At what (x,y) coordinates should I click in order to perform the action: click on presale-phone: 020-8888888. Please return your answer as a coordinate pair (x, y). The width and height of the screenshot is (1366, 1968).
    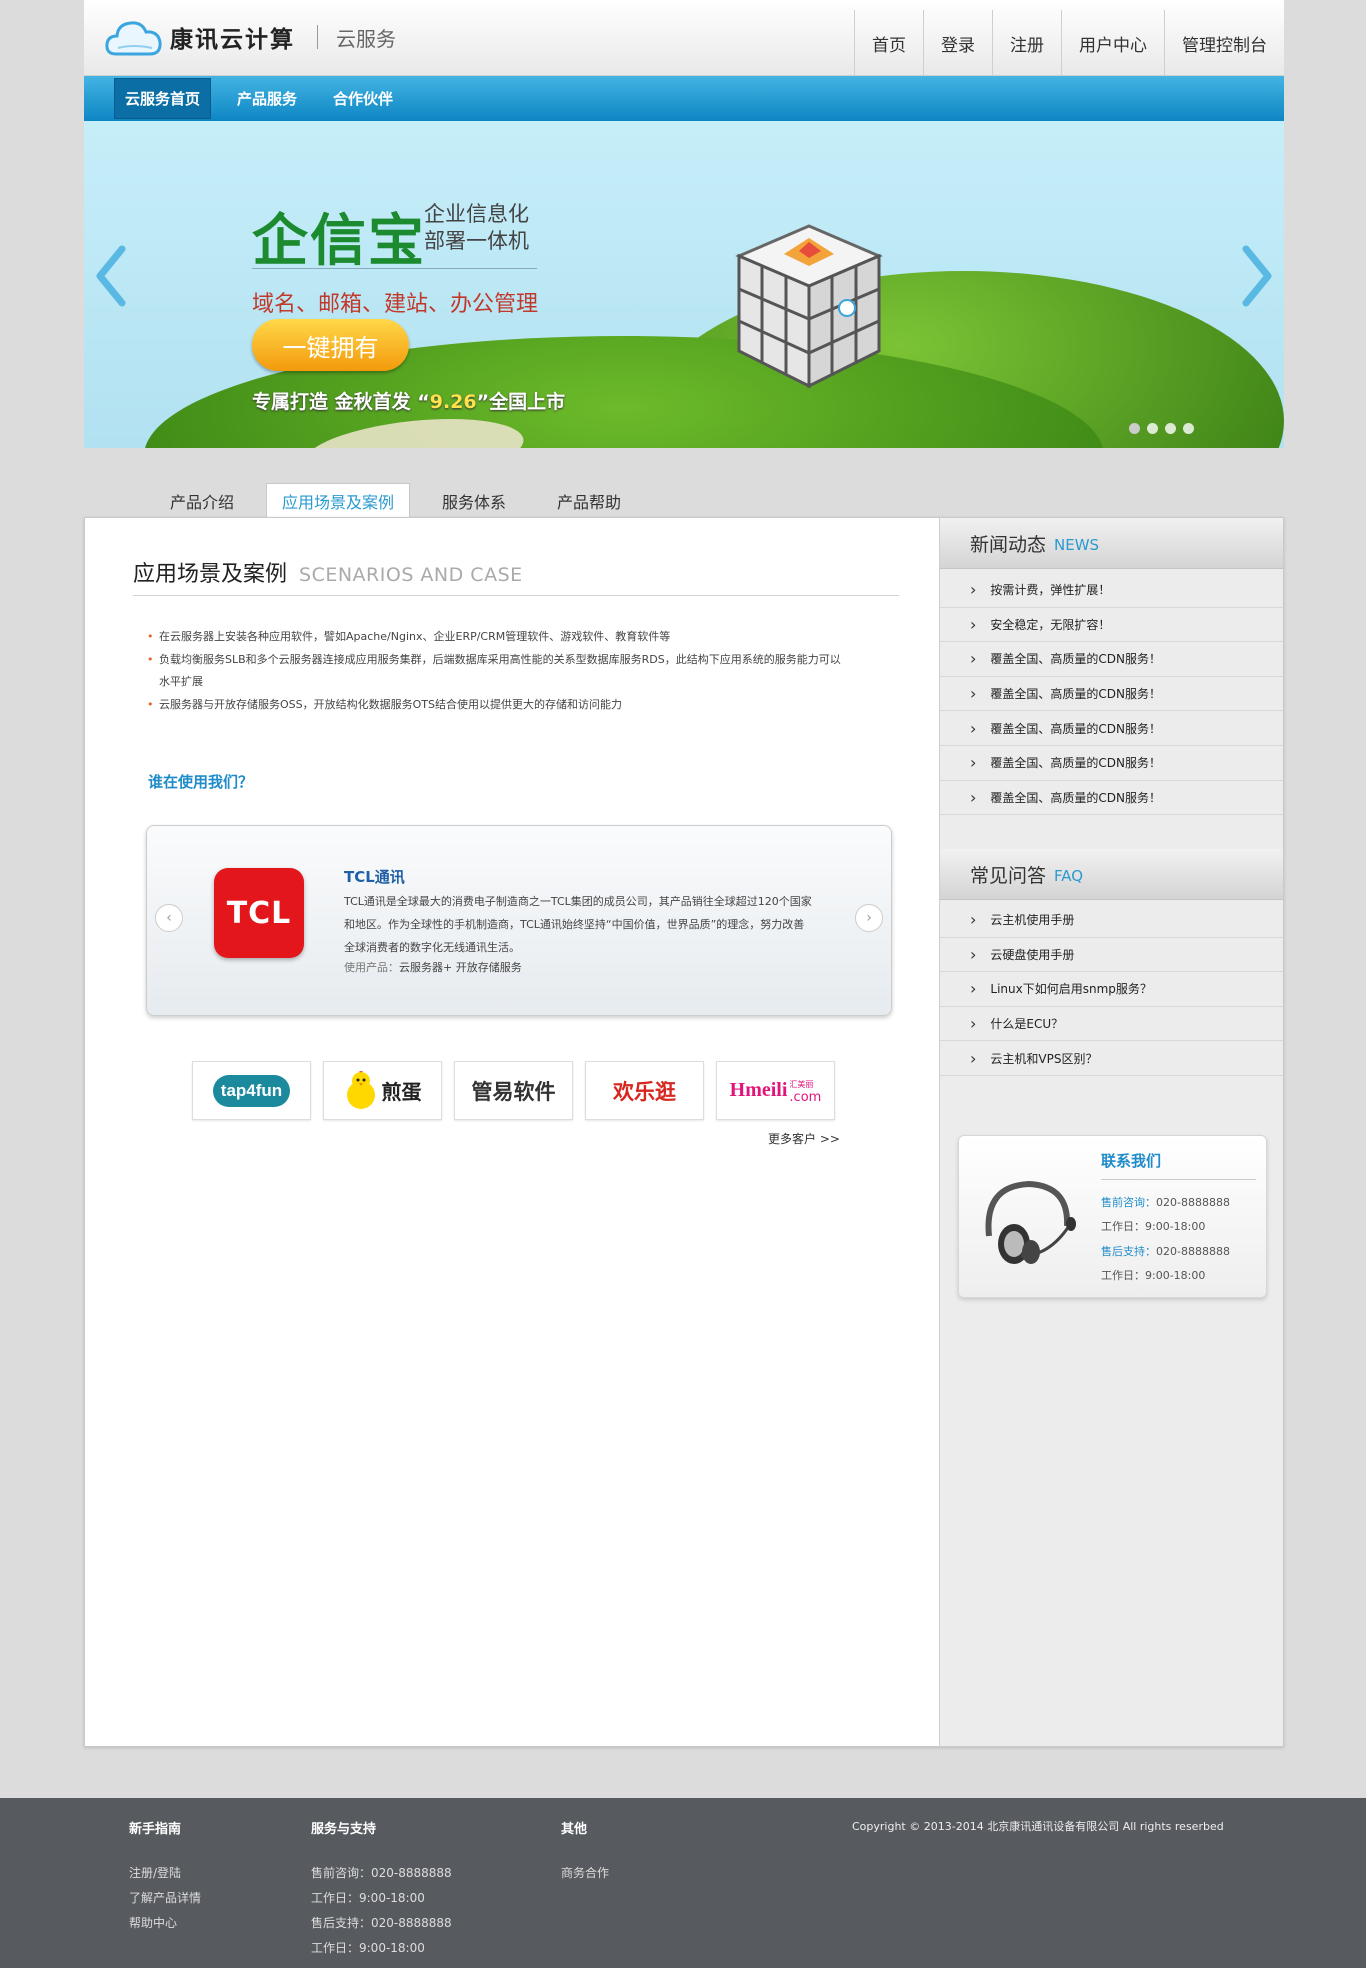
    Looking at the image, I should click on (1193, 1202).